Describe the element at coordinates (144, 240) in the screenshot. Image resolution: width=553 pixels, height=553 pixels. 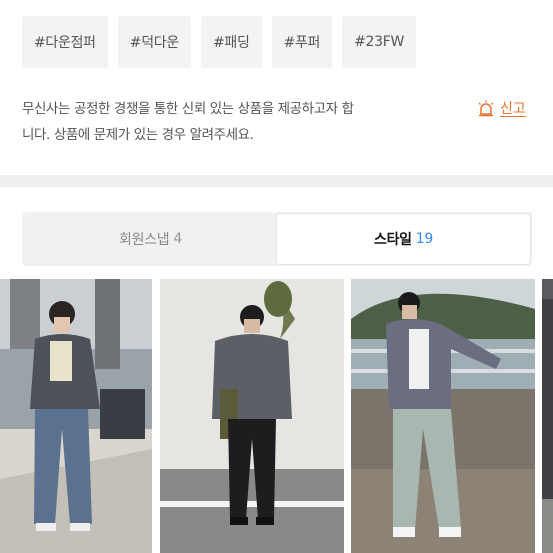
I see `tab-label: 회원스냅` at that location.